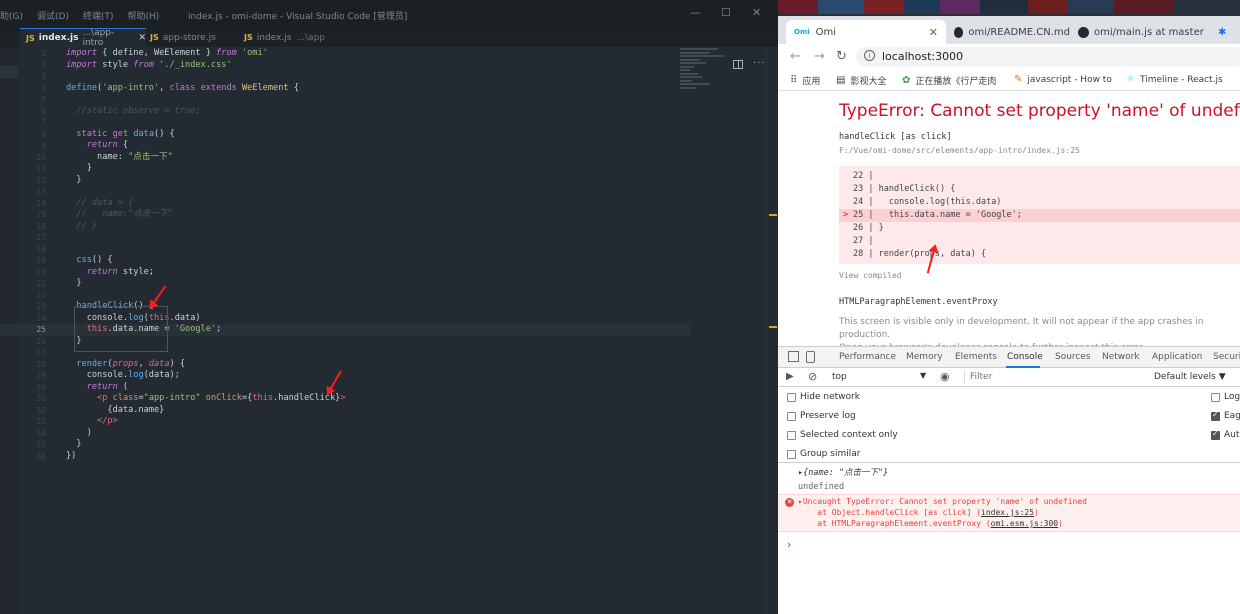 The image size is (1240, 614). What do you see at coordinates (345, 284) in the screenshot?
I see `code-line: 21 }` at bounding box center [345, 284].